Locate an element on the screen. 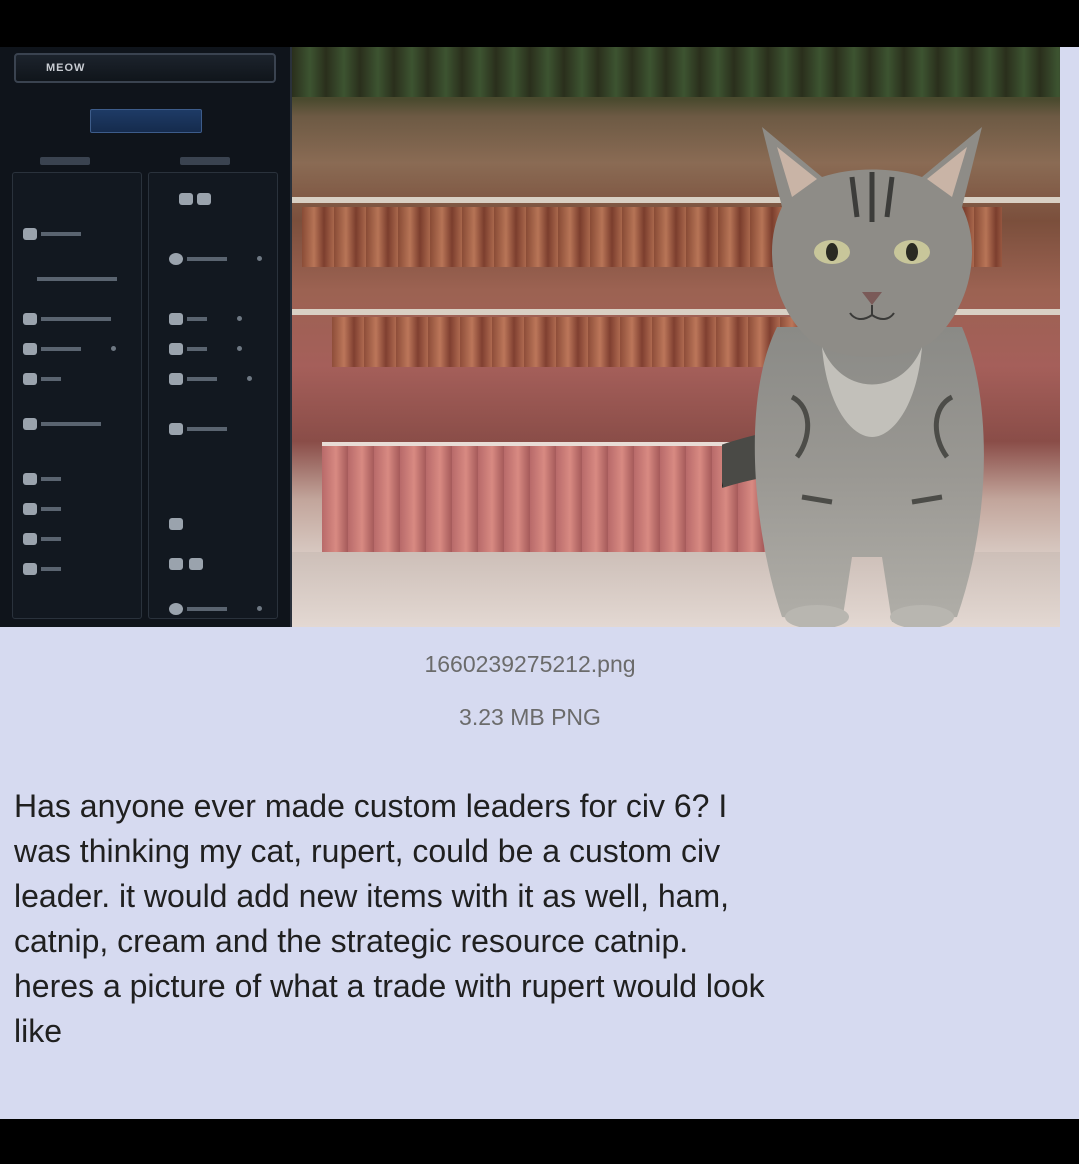 Image resolution: width=1079 pixels, height=1164 pixels. file-name-link: 1660239275212.png is located at coordinates (530, 664).